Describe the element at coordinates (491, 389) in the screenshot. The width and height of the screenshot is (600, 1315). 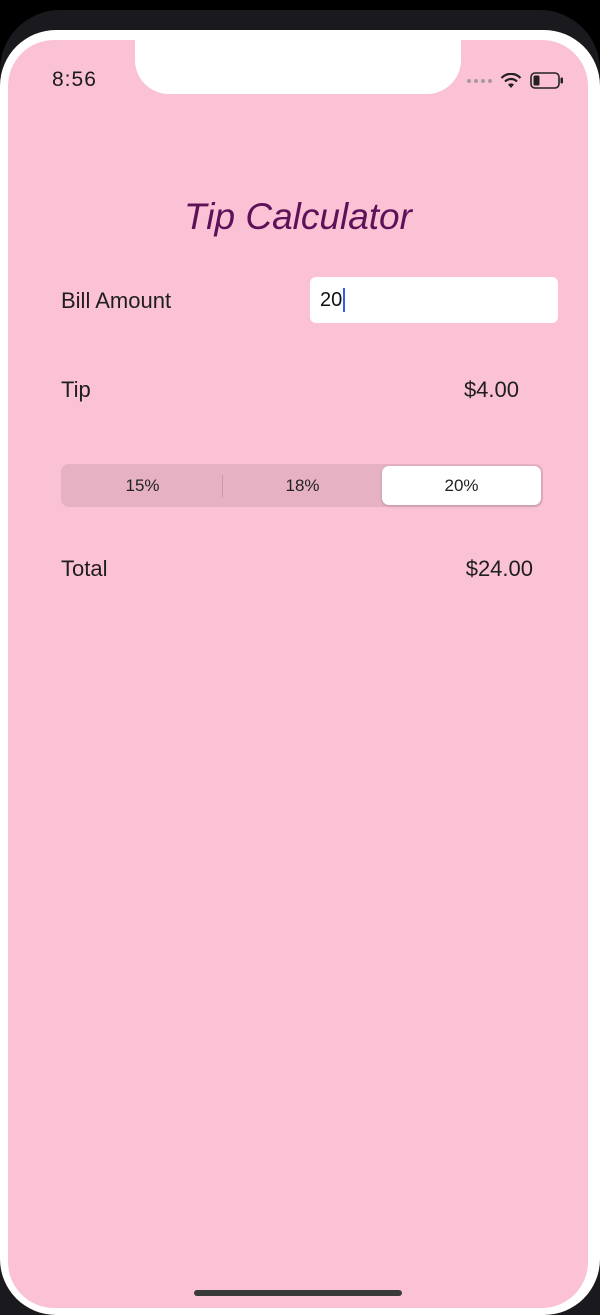
I see `tip-value: $4.00` at that location.